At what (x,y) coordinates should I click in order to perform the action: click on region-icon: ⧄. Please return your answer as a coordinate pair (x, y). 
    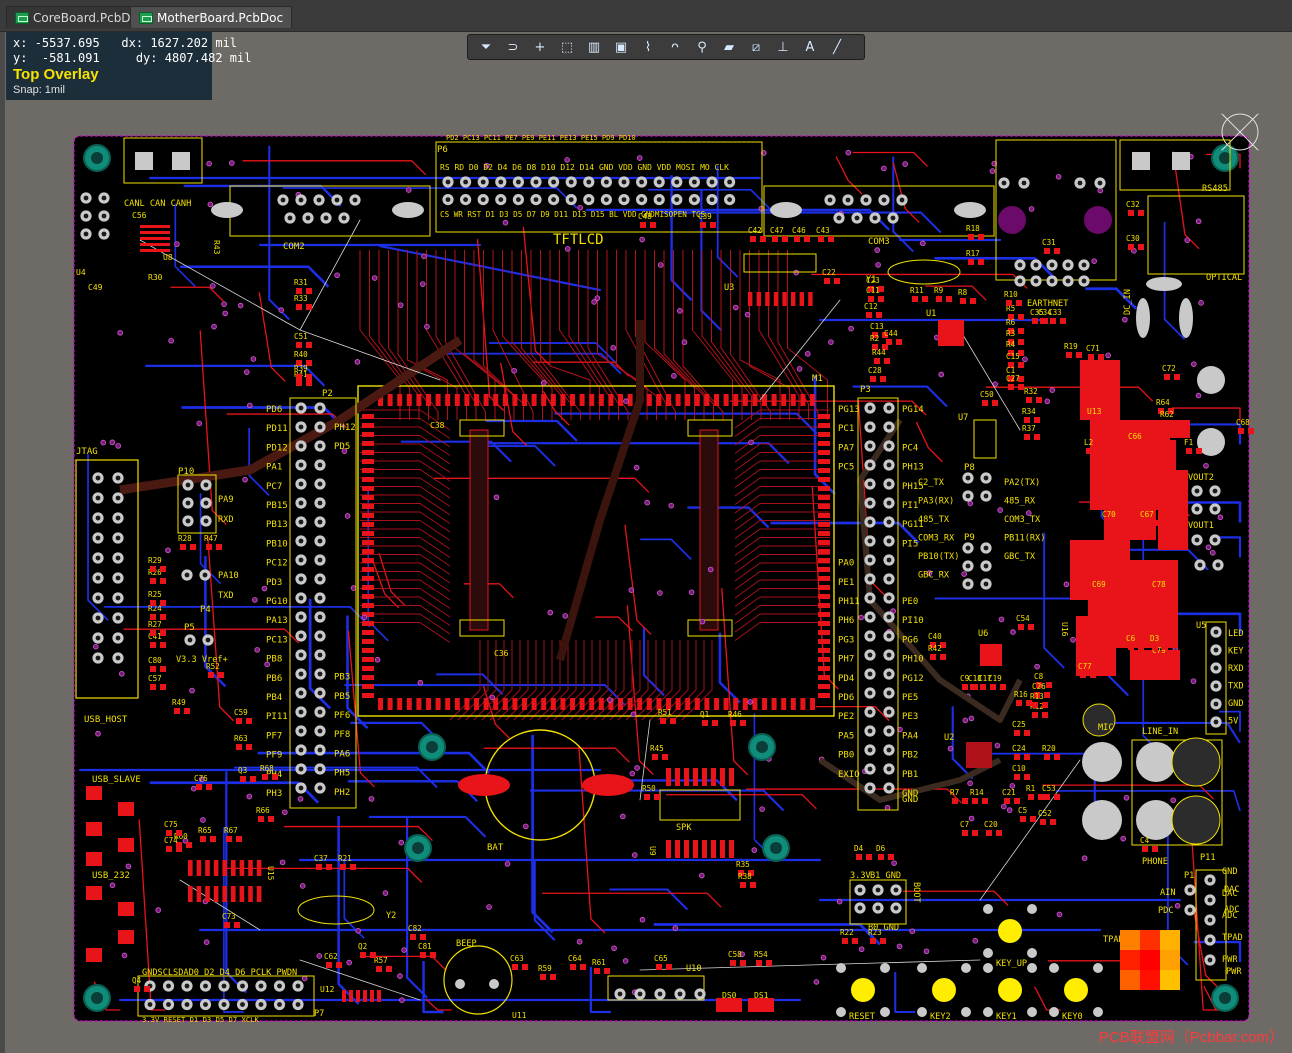
    Looking at the image, I should click on (756, 47).